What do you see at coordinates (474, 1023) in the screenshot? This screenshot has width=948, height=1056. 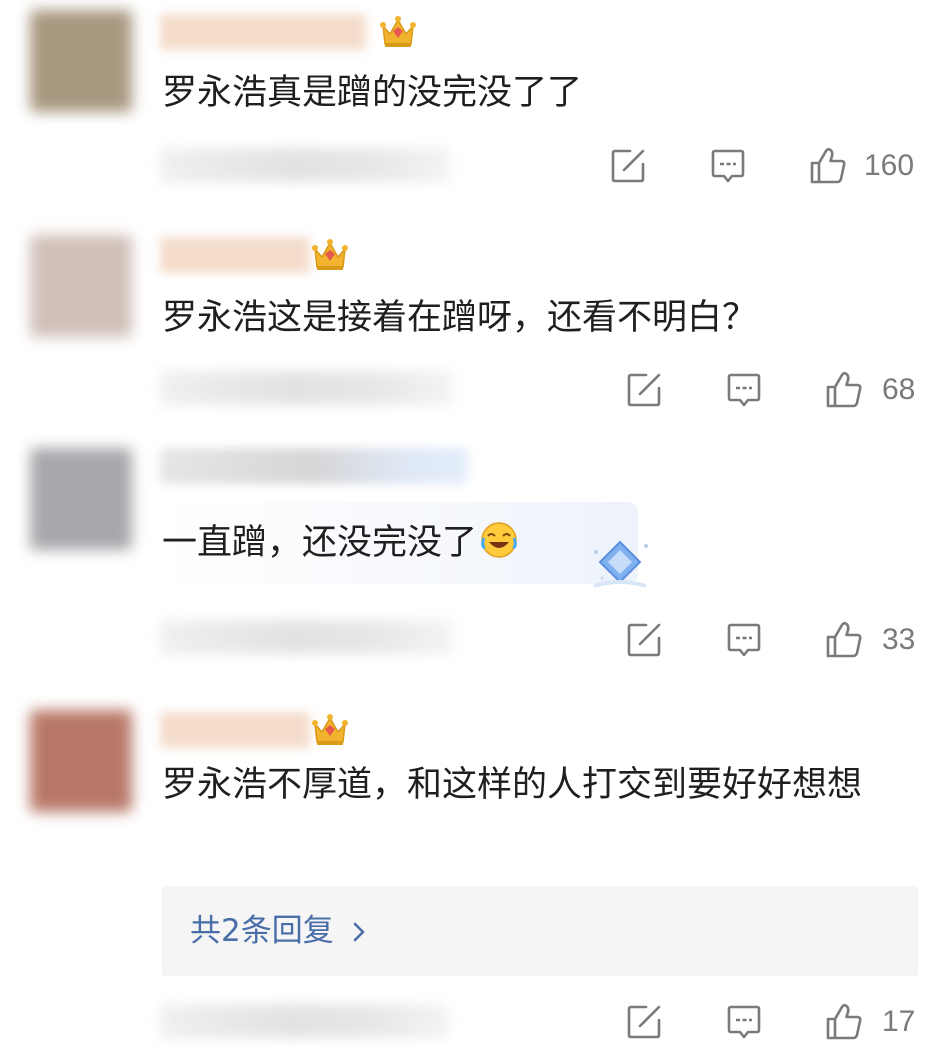 I see `comment-actions: 17` at bounding box center [474, 1023].